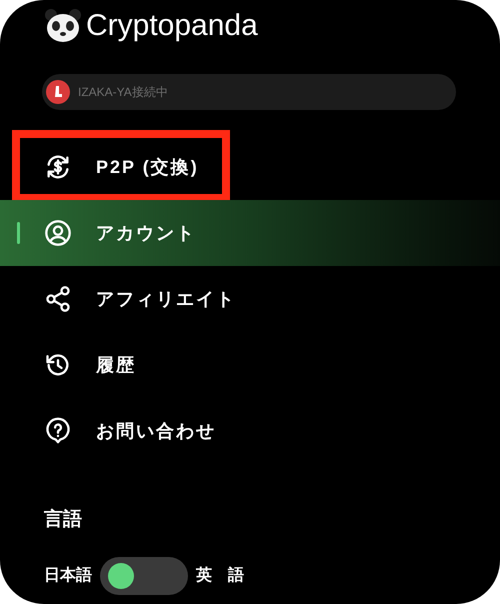  I want to click on share-icon, so click(58, 299).